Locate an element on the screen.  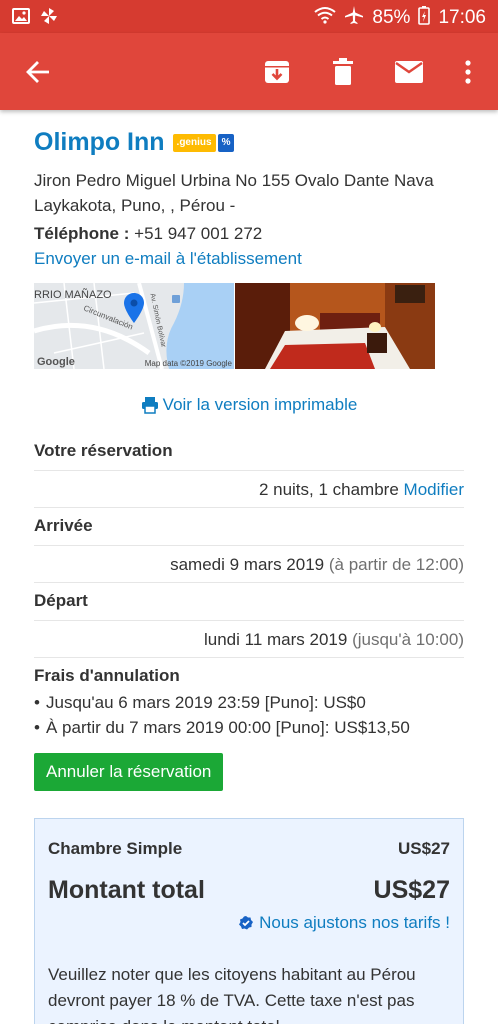
cancellation-heading: Frais d'annulation is located at coordinates (107, 675).